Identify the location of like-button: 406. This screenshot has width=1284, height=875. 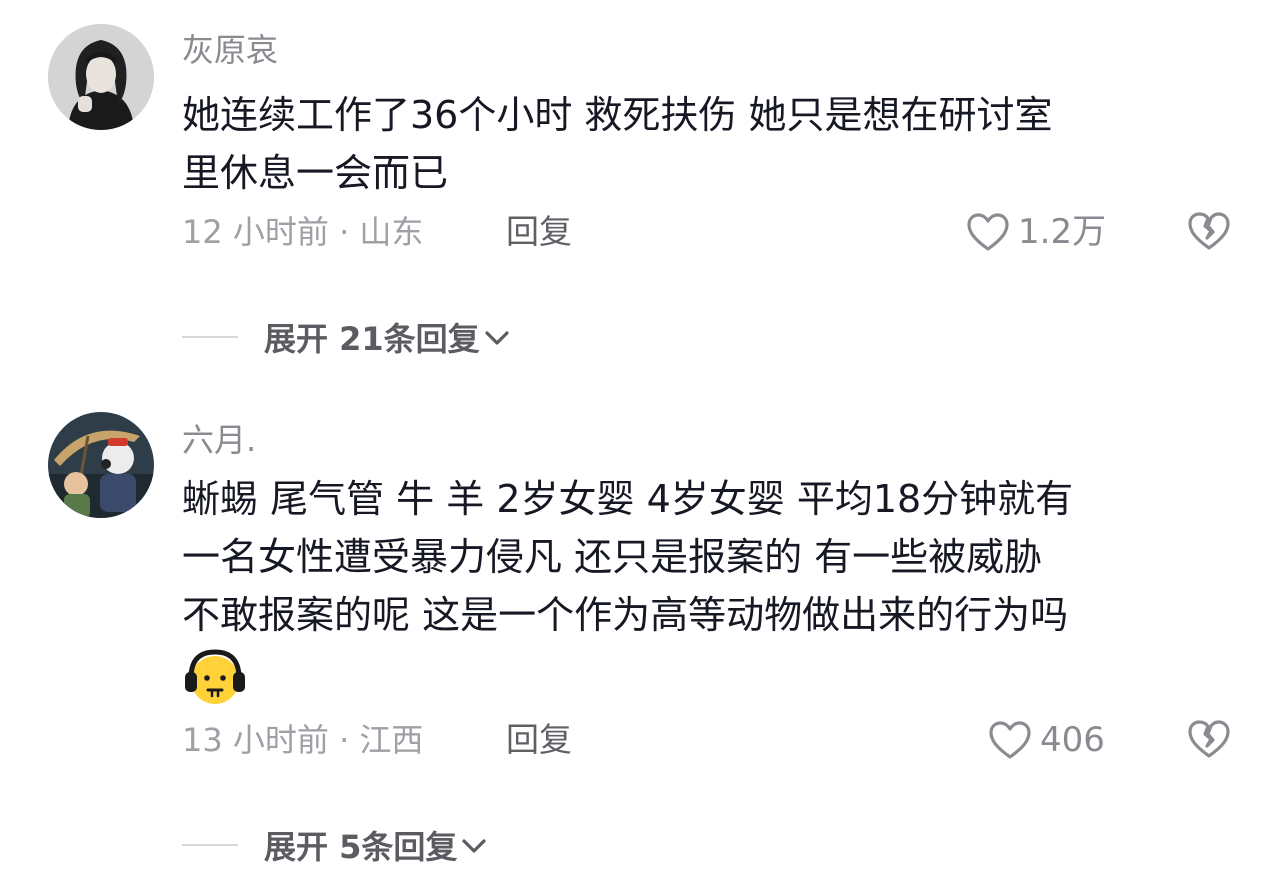
(1046, 740).